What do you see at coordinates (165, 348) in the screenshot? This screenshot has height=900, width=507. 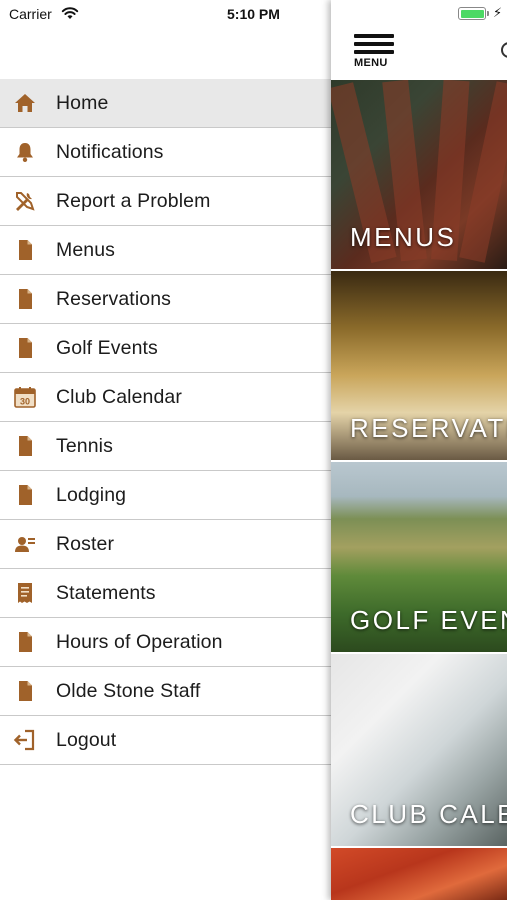 I see `drawer-item-golf-events: Golf Events` at bounding box center [165, 348].